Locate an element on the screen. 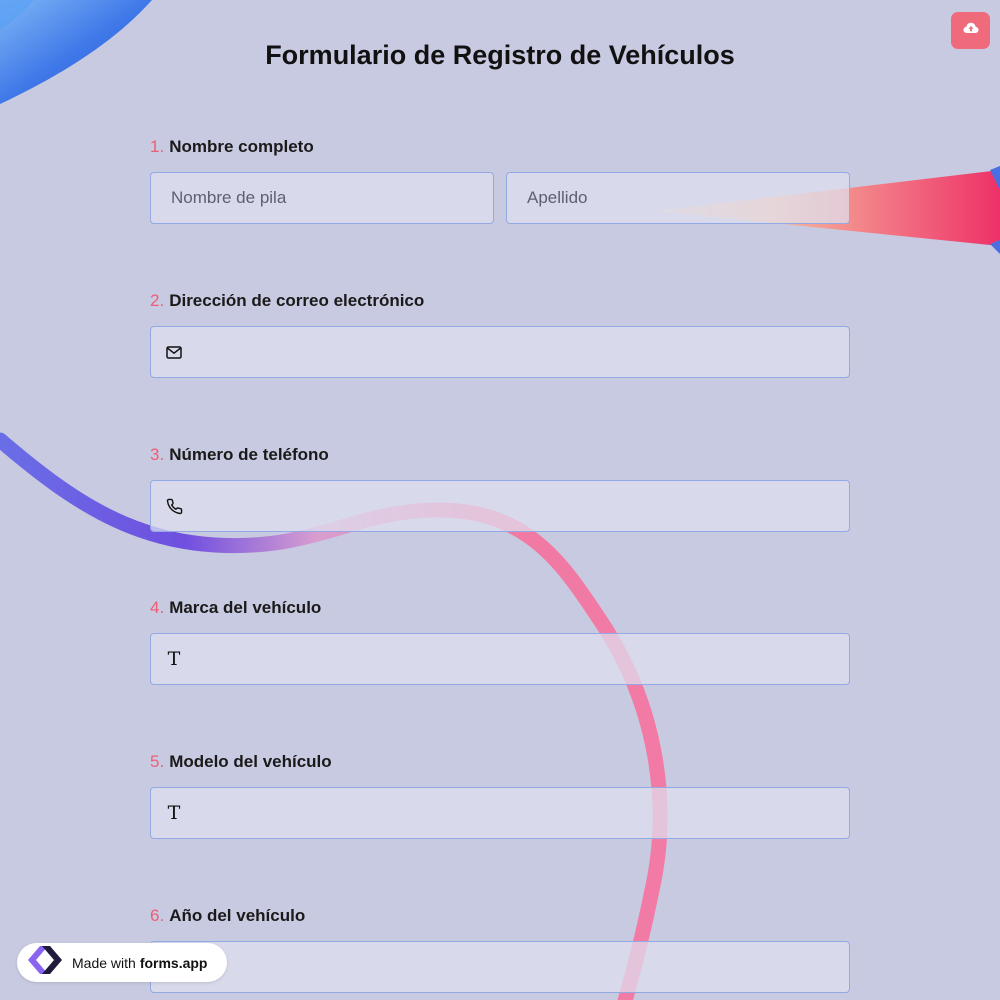 This screenshot has width=1000, height=1000. made-with-badge: Made with forms.app is located at coordinates (122, 962).